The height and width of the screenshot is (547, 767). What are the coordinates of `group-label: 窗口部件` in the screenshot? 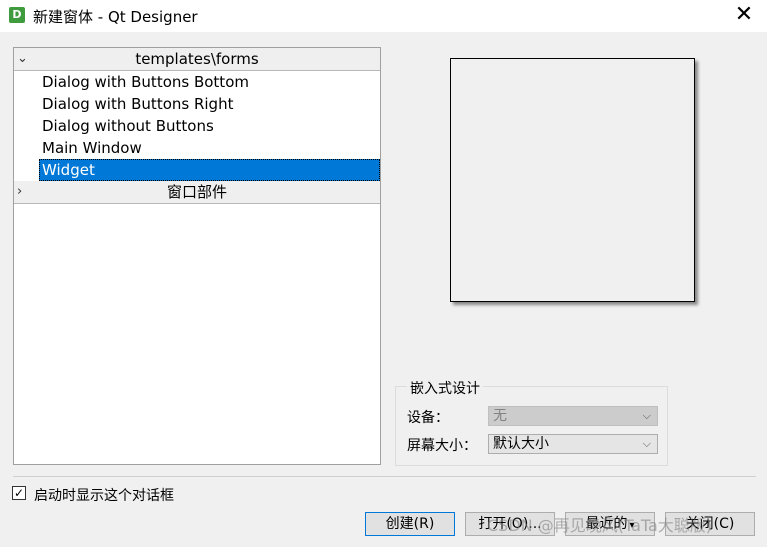 It's located at (196, 192).